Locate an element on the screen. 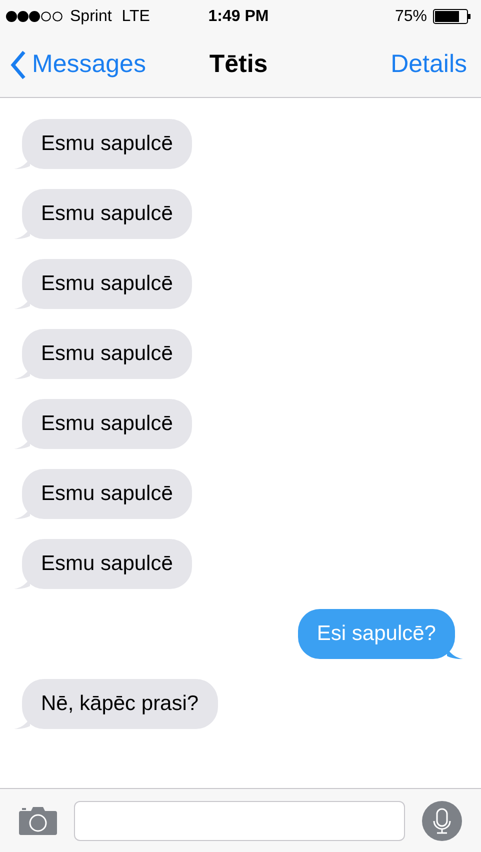  clock-time: 1:49 PM is located at coordinates (238, 16).